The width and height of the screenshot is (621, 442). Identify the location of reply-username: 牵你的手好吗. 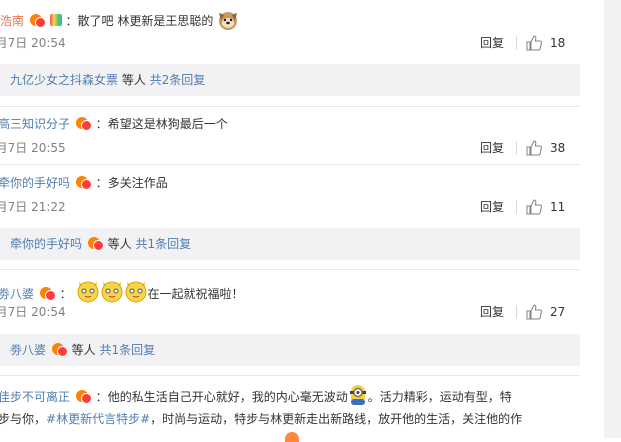
(46, 244).